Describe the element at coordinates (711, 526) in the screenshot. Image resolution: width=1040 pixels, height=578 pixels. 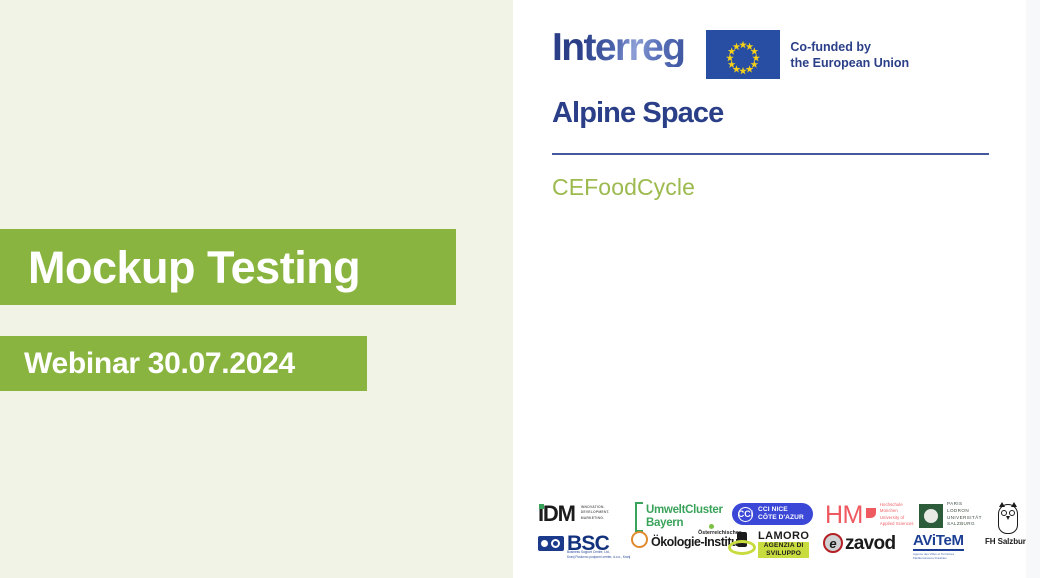
I see `umweltcluster-accent-dot` at that location.